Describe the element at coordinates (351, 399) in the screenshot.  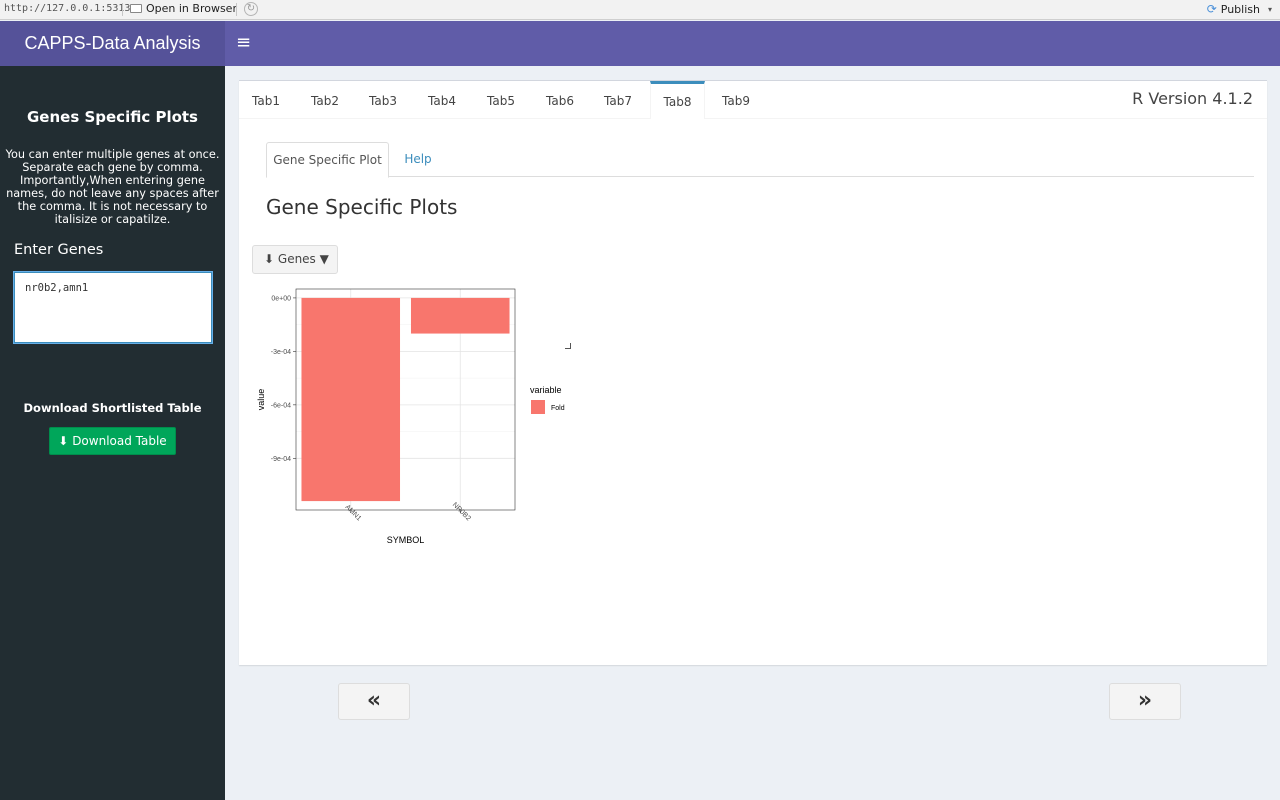
I see `bar-amn1` at that location.